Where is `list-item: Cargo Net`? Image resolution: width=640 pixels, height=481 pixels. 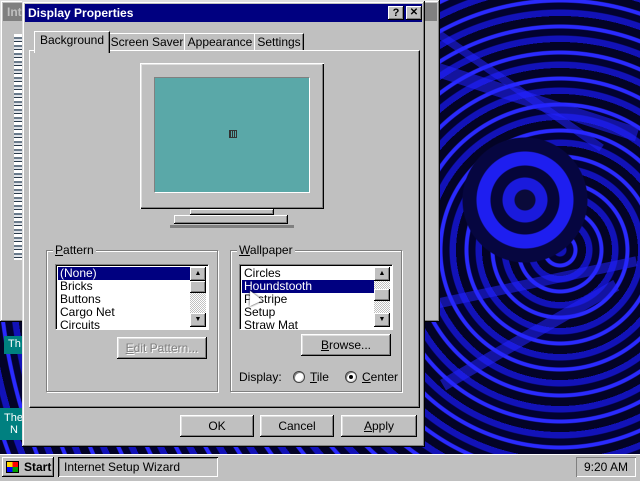 list-item: Cargo Net is located at coordinates (124, 312).